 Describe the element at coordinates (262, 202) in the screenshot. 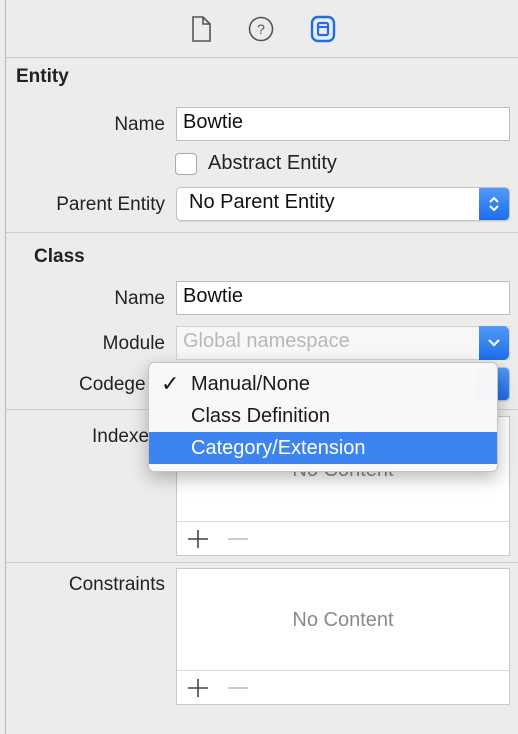

I see `parent-entity-value: No Parent Entity` at that location.